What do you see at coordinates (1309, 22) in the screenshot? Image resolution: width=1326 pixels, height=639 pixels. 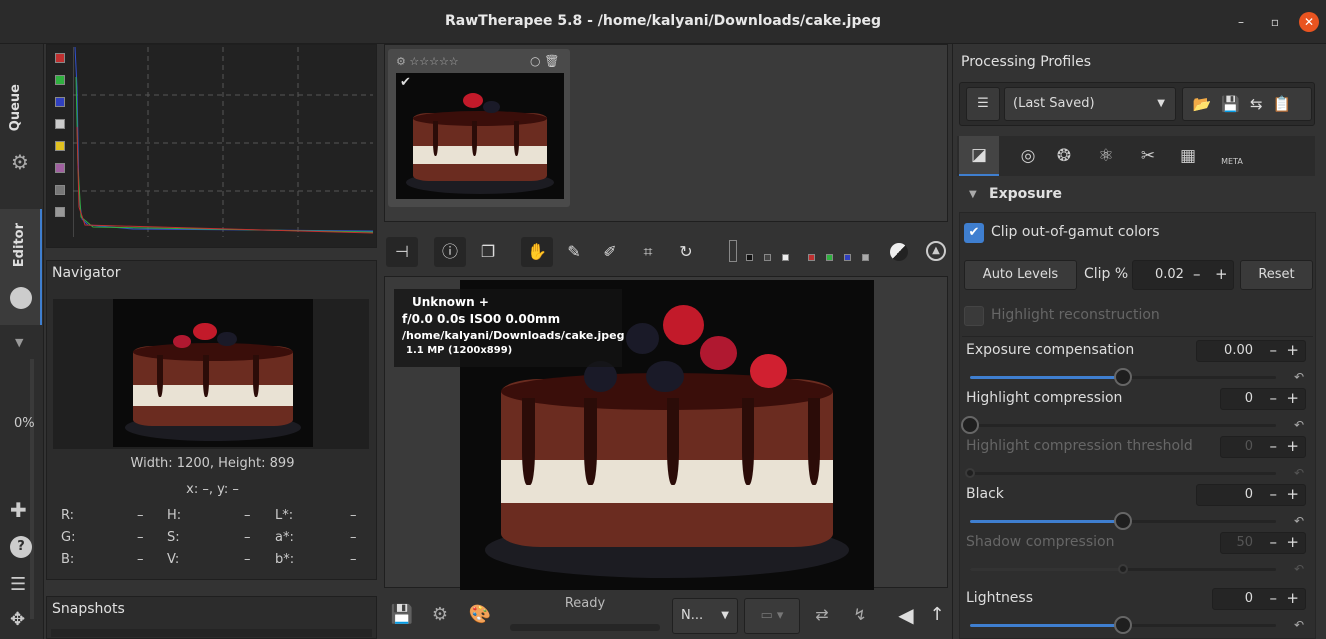 I see `close-icon: ✕` at bounding box center [1309, 22].